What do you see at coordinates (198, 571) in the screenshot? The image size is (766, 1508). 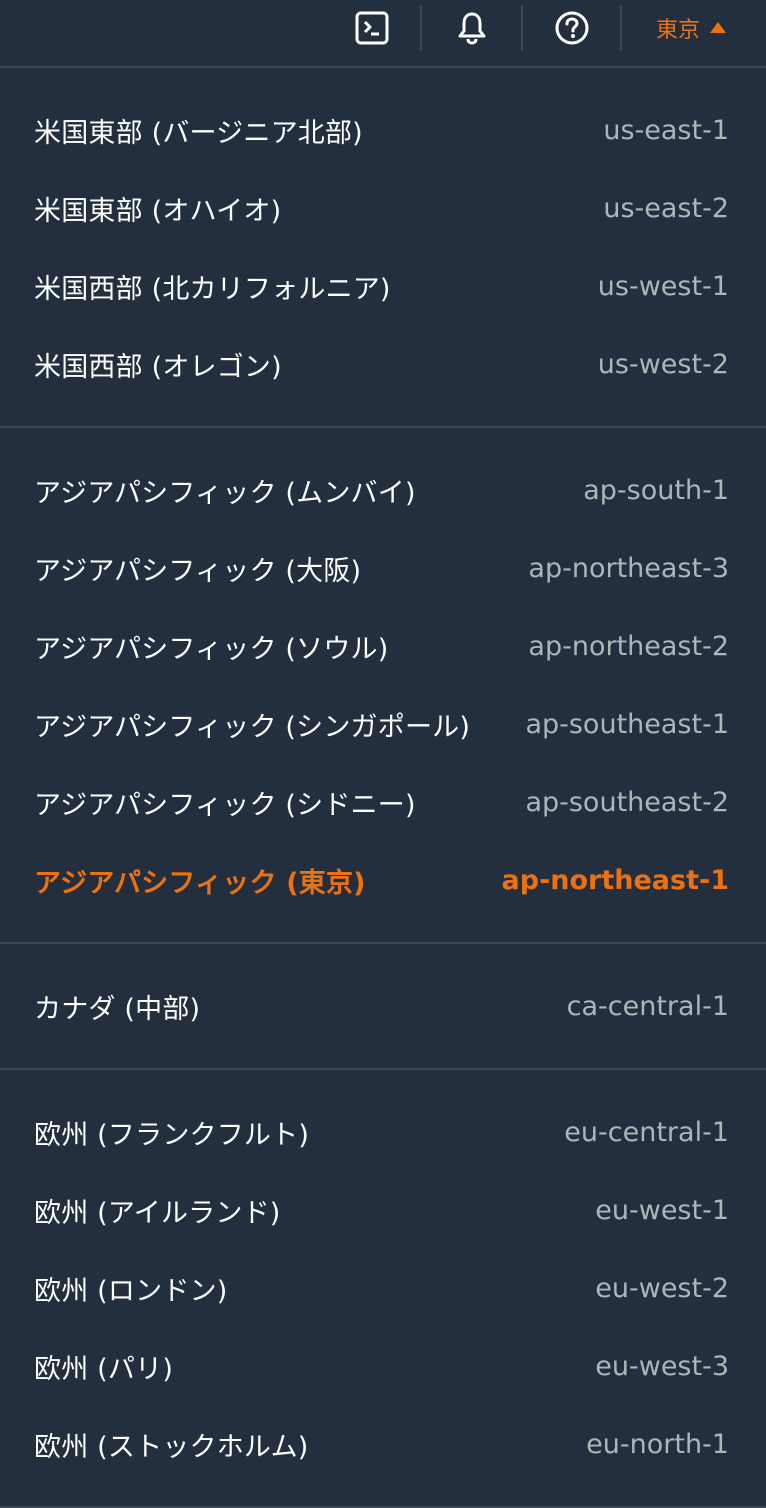 I see `region-name: アジアパシフィック (大阪)` at bounding box center [198, 571].